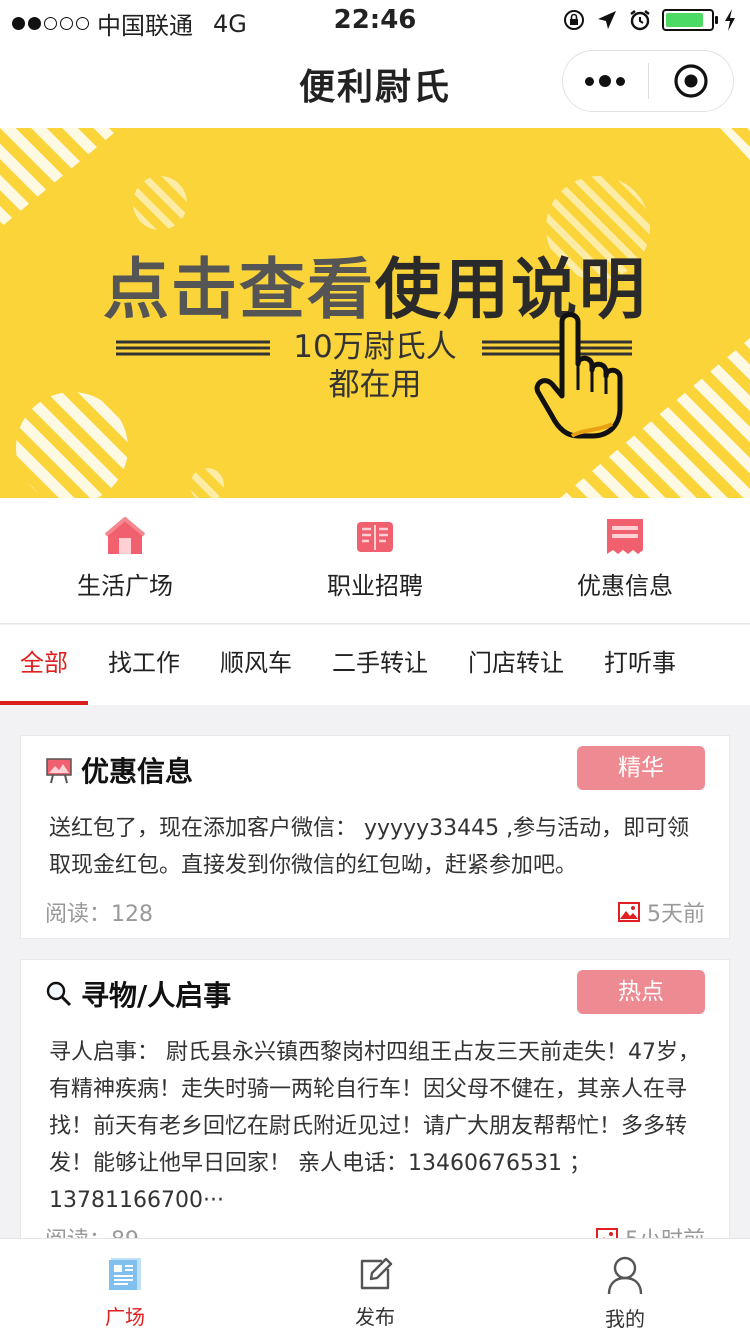  What do you see at coordinates (375, 385) in the screenshot?
I see `banner-subline-2: 都在用` at bounding box center [375, 385].